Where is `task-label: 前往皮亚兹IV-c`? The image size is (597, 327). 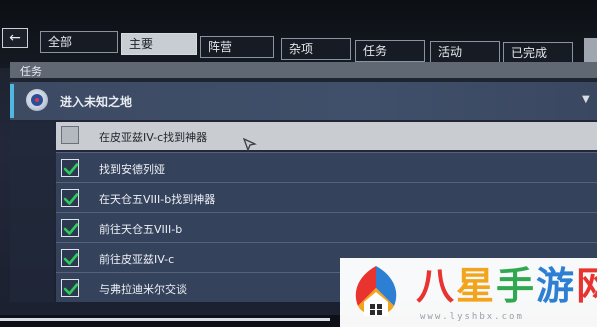
task-label: 前往皮亚兹IV-c is located at coordinates (137, 259).